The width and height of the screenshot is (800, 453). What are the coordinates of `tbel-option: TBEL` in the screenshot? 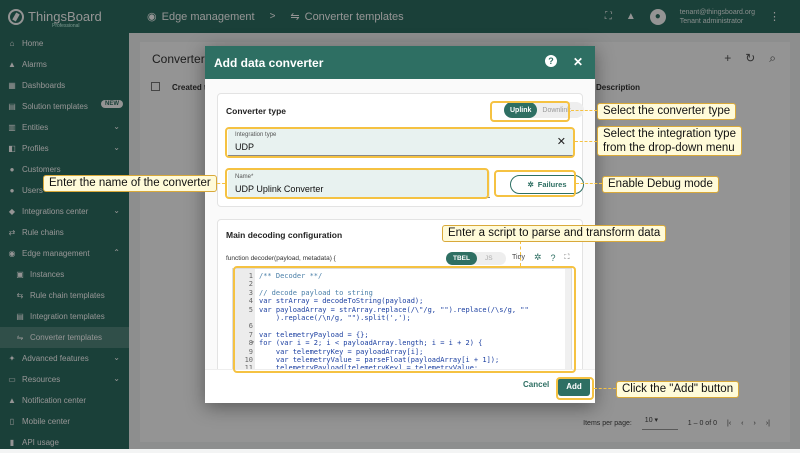 It's located at (461, 258).